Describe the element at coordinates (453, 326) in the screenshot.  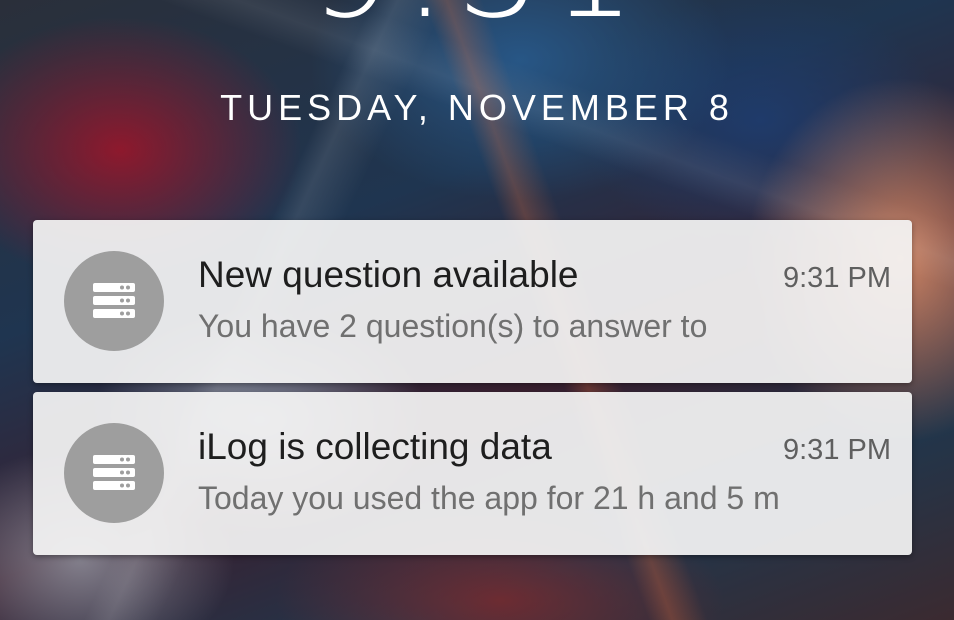
I see `notification-text: You have 2 question(s) to answer to` at that location.